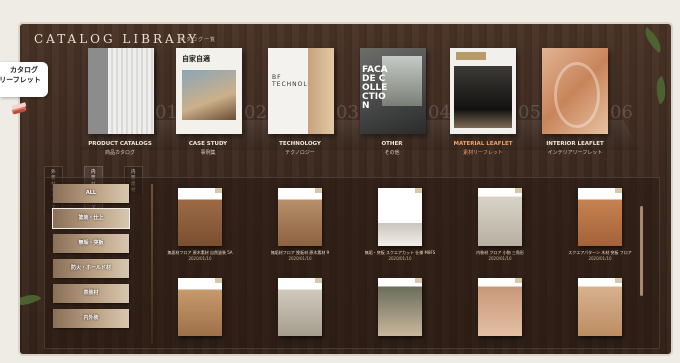 This screenshot has width=680, height=363. What do you see at coordinates (91, 293) in the screenshot?
I see `menu-item-surface: 表装材` at bounding box center [91, 293].